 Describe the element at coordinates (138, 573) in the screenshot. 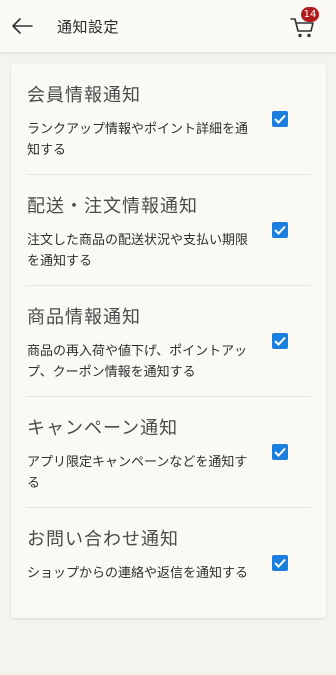

I see `setting-description: ショップからの連絡や返信を通知する` at that location.